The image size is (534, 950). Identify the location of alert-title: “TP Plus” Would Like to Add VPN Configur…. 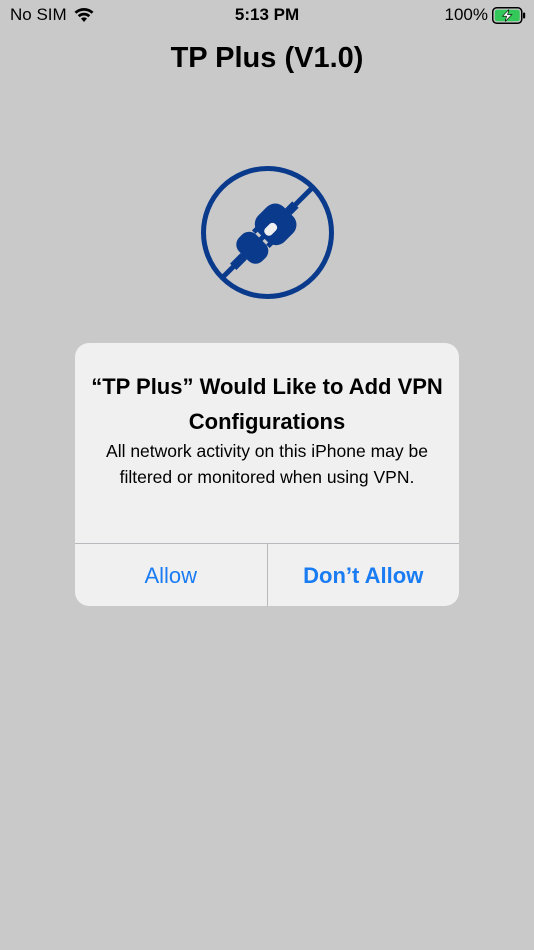
(267, 404).